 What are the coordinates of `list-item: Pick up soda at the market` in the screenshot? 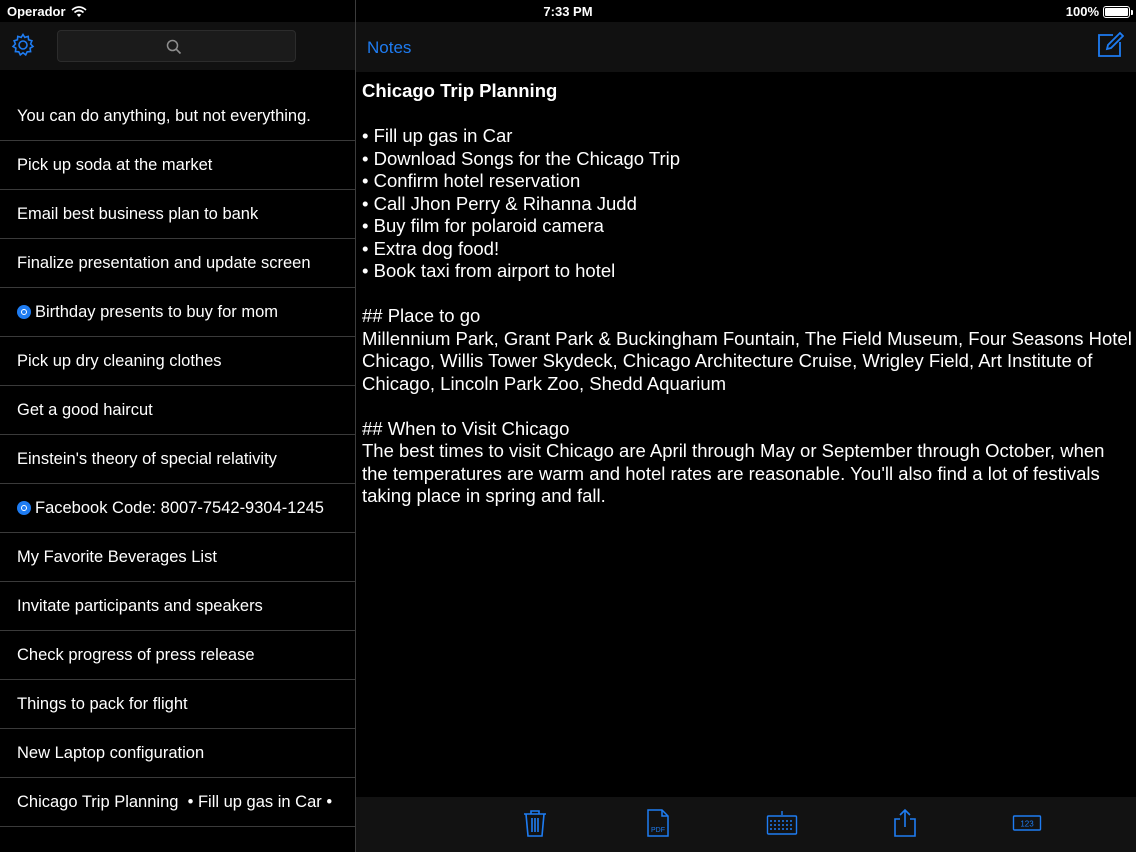 It's located at (177, 165).